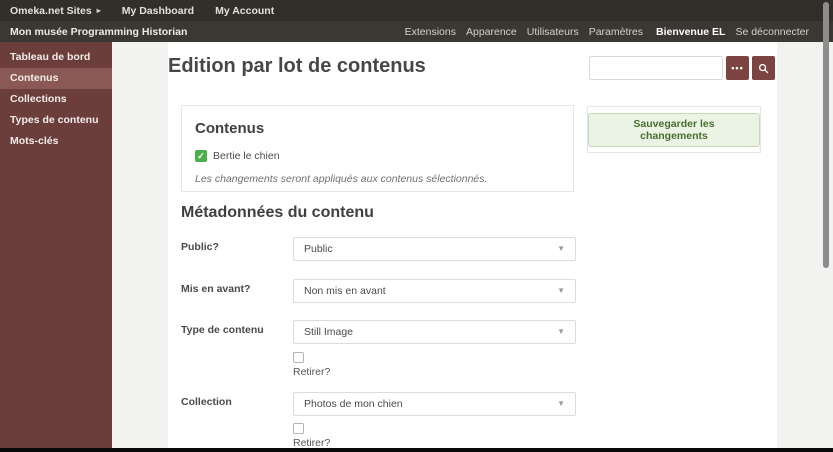 This screenshot has width=833, height=452. What do you see at coordinates (298, 357) in the screenshot?
I see `item-type-remove-checkbox` at bounding box center [298, 357].